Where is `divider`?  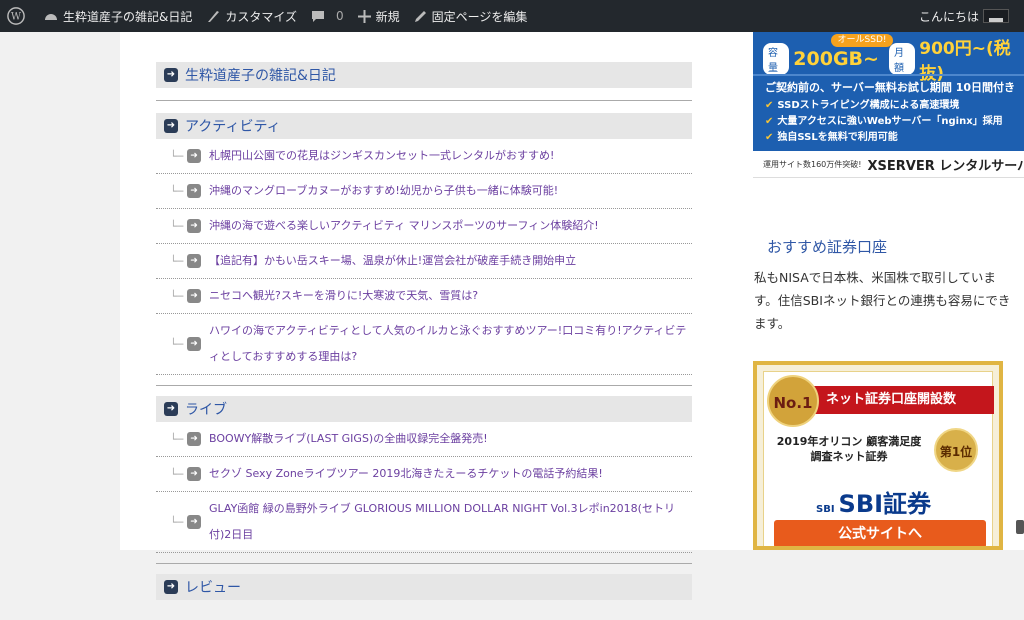
divider is located at coordinates (888, 75).